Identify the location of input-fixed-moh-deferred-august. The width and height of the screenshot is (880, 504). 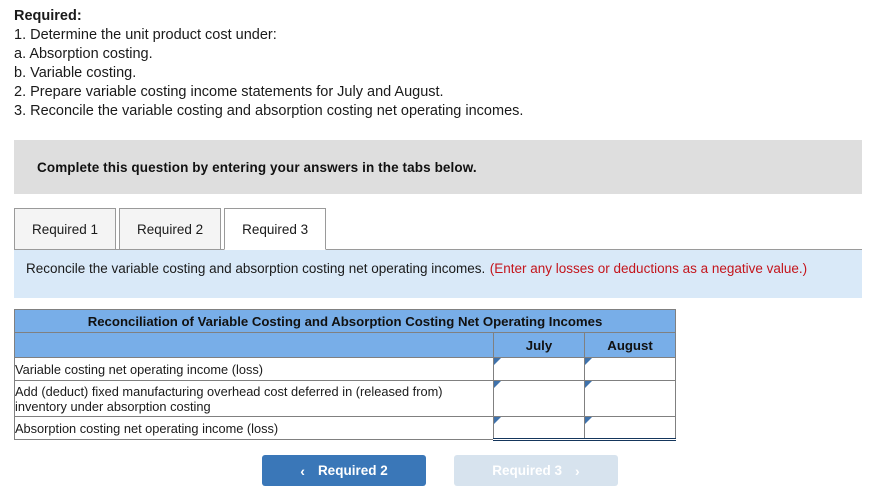
(630, 398).